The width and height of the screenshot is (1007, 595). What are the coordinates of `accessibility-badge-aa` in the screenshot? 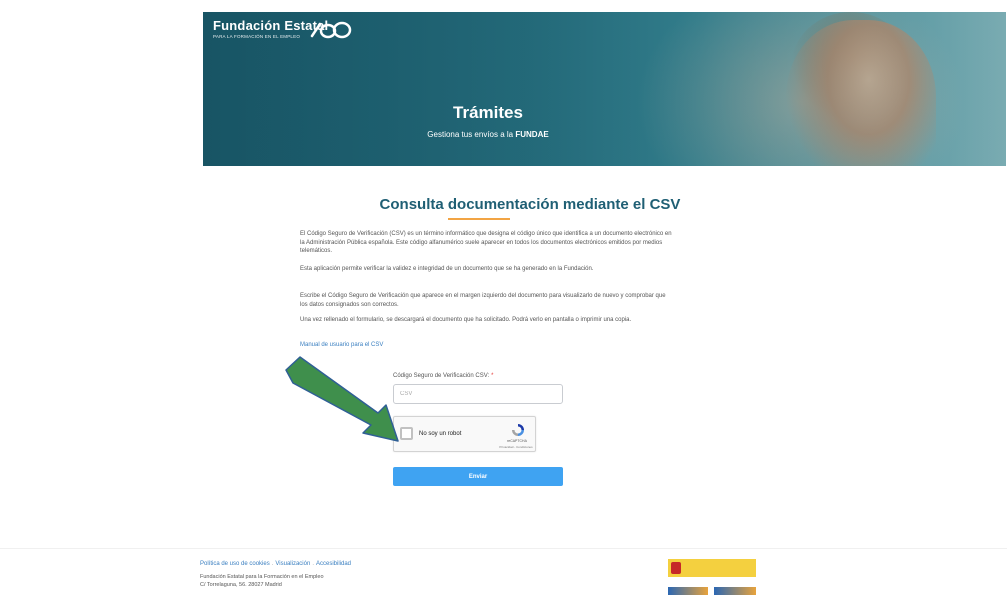 It's located at (688, 591).